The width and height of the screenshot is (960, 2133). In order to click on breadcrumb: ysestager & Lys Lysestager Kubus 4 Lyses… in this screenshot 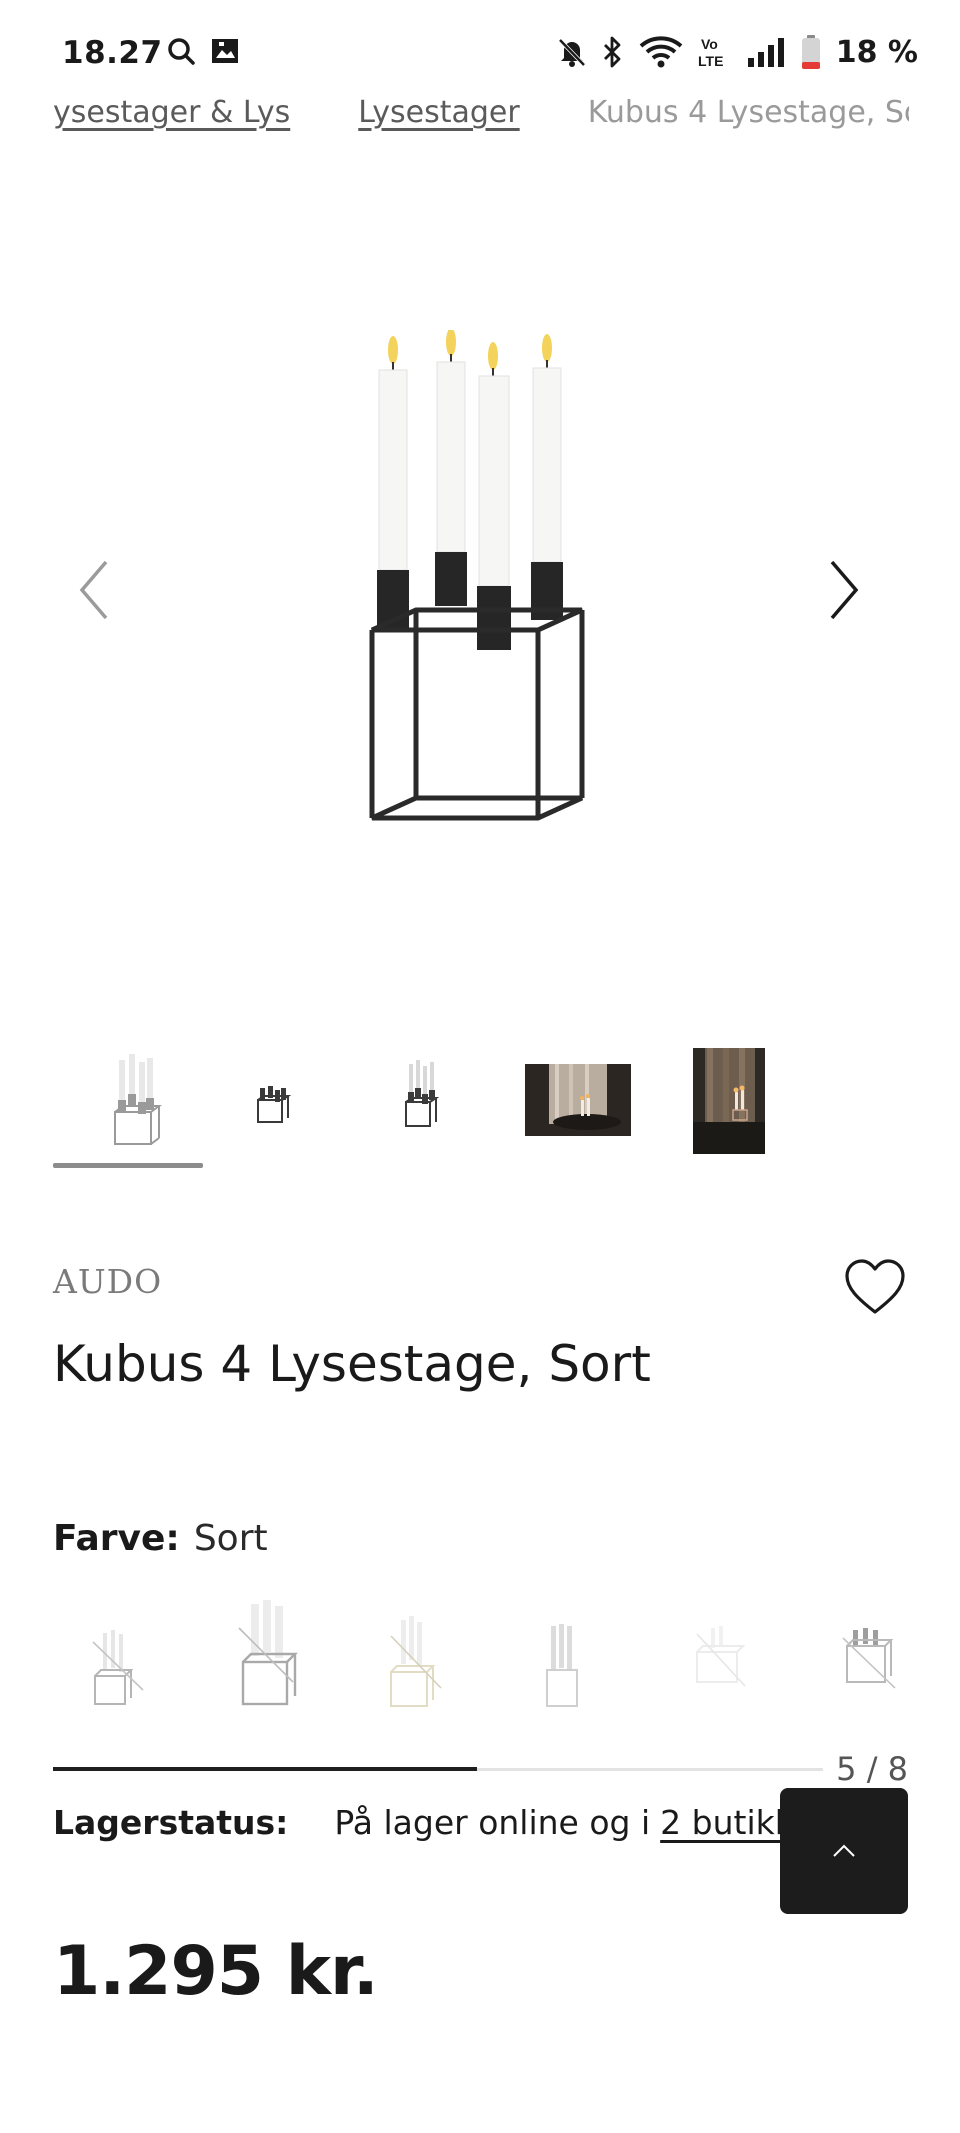, I will do `click(481, 112)`.